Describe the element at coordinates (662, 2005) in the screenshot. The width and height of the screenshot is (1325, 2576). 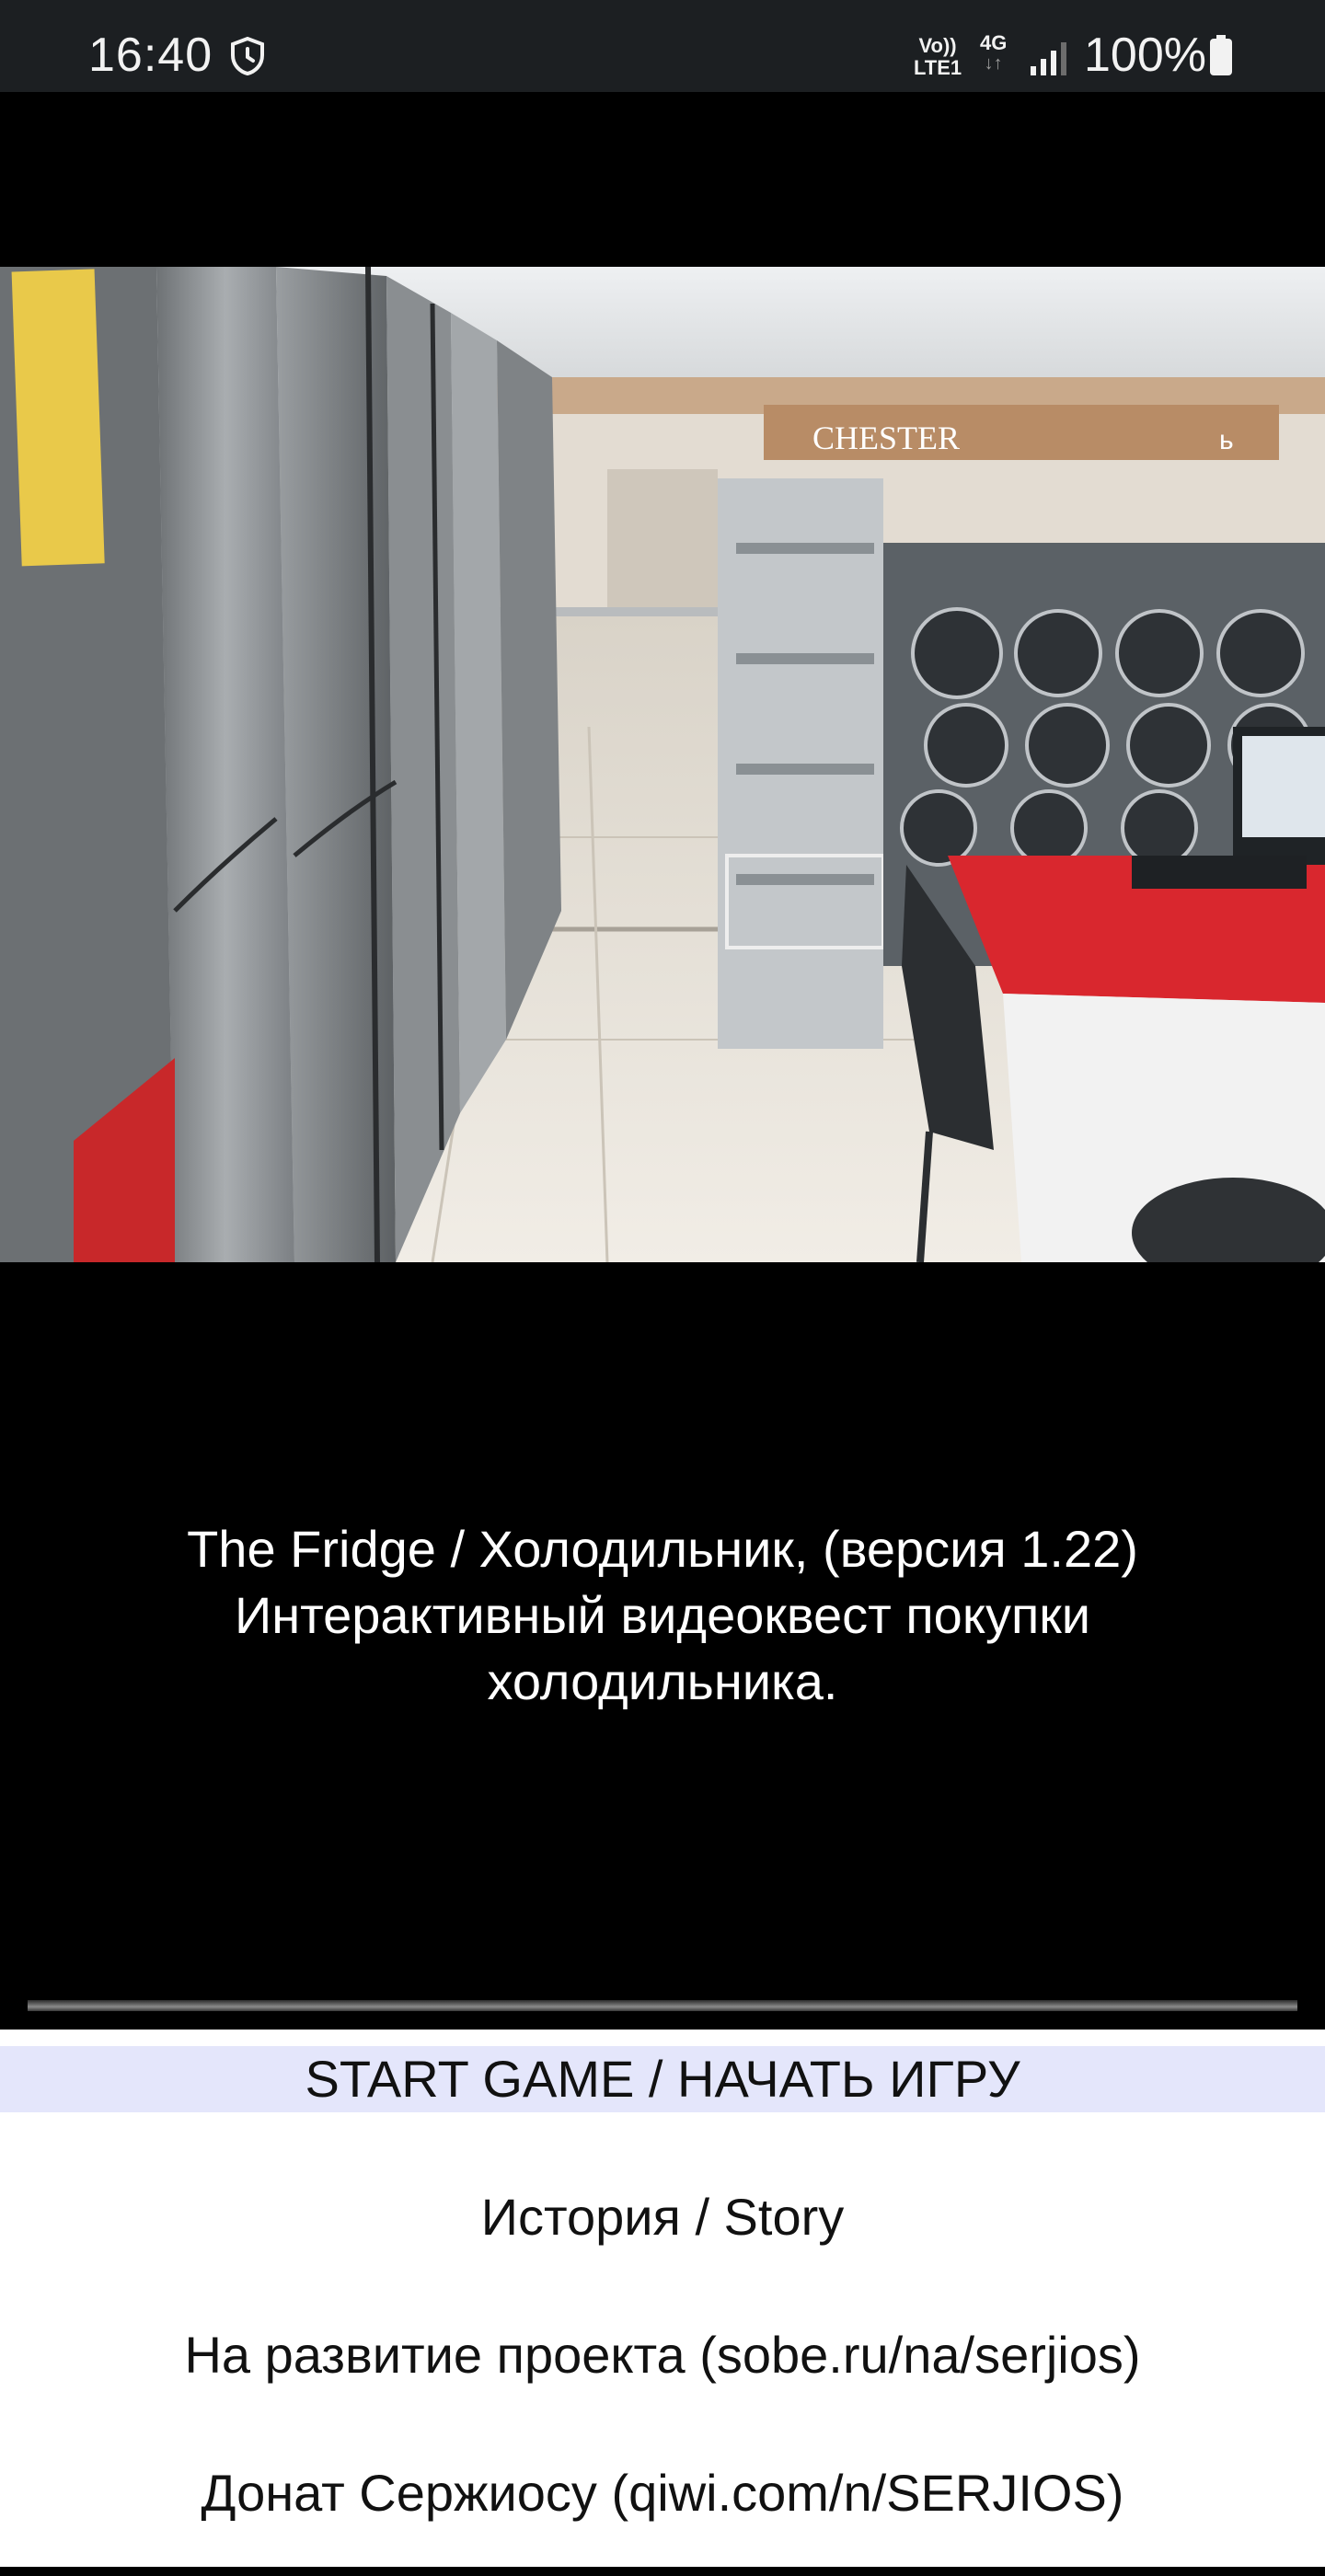
I see `progress-divider` at that location.